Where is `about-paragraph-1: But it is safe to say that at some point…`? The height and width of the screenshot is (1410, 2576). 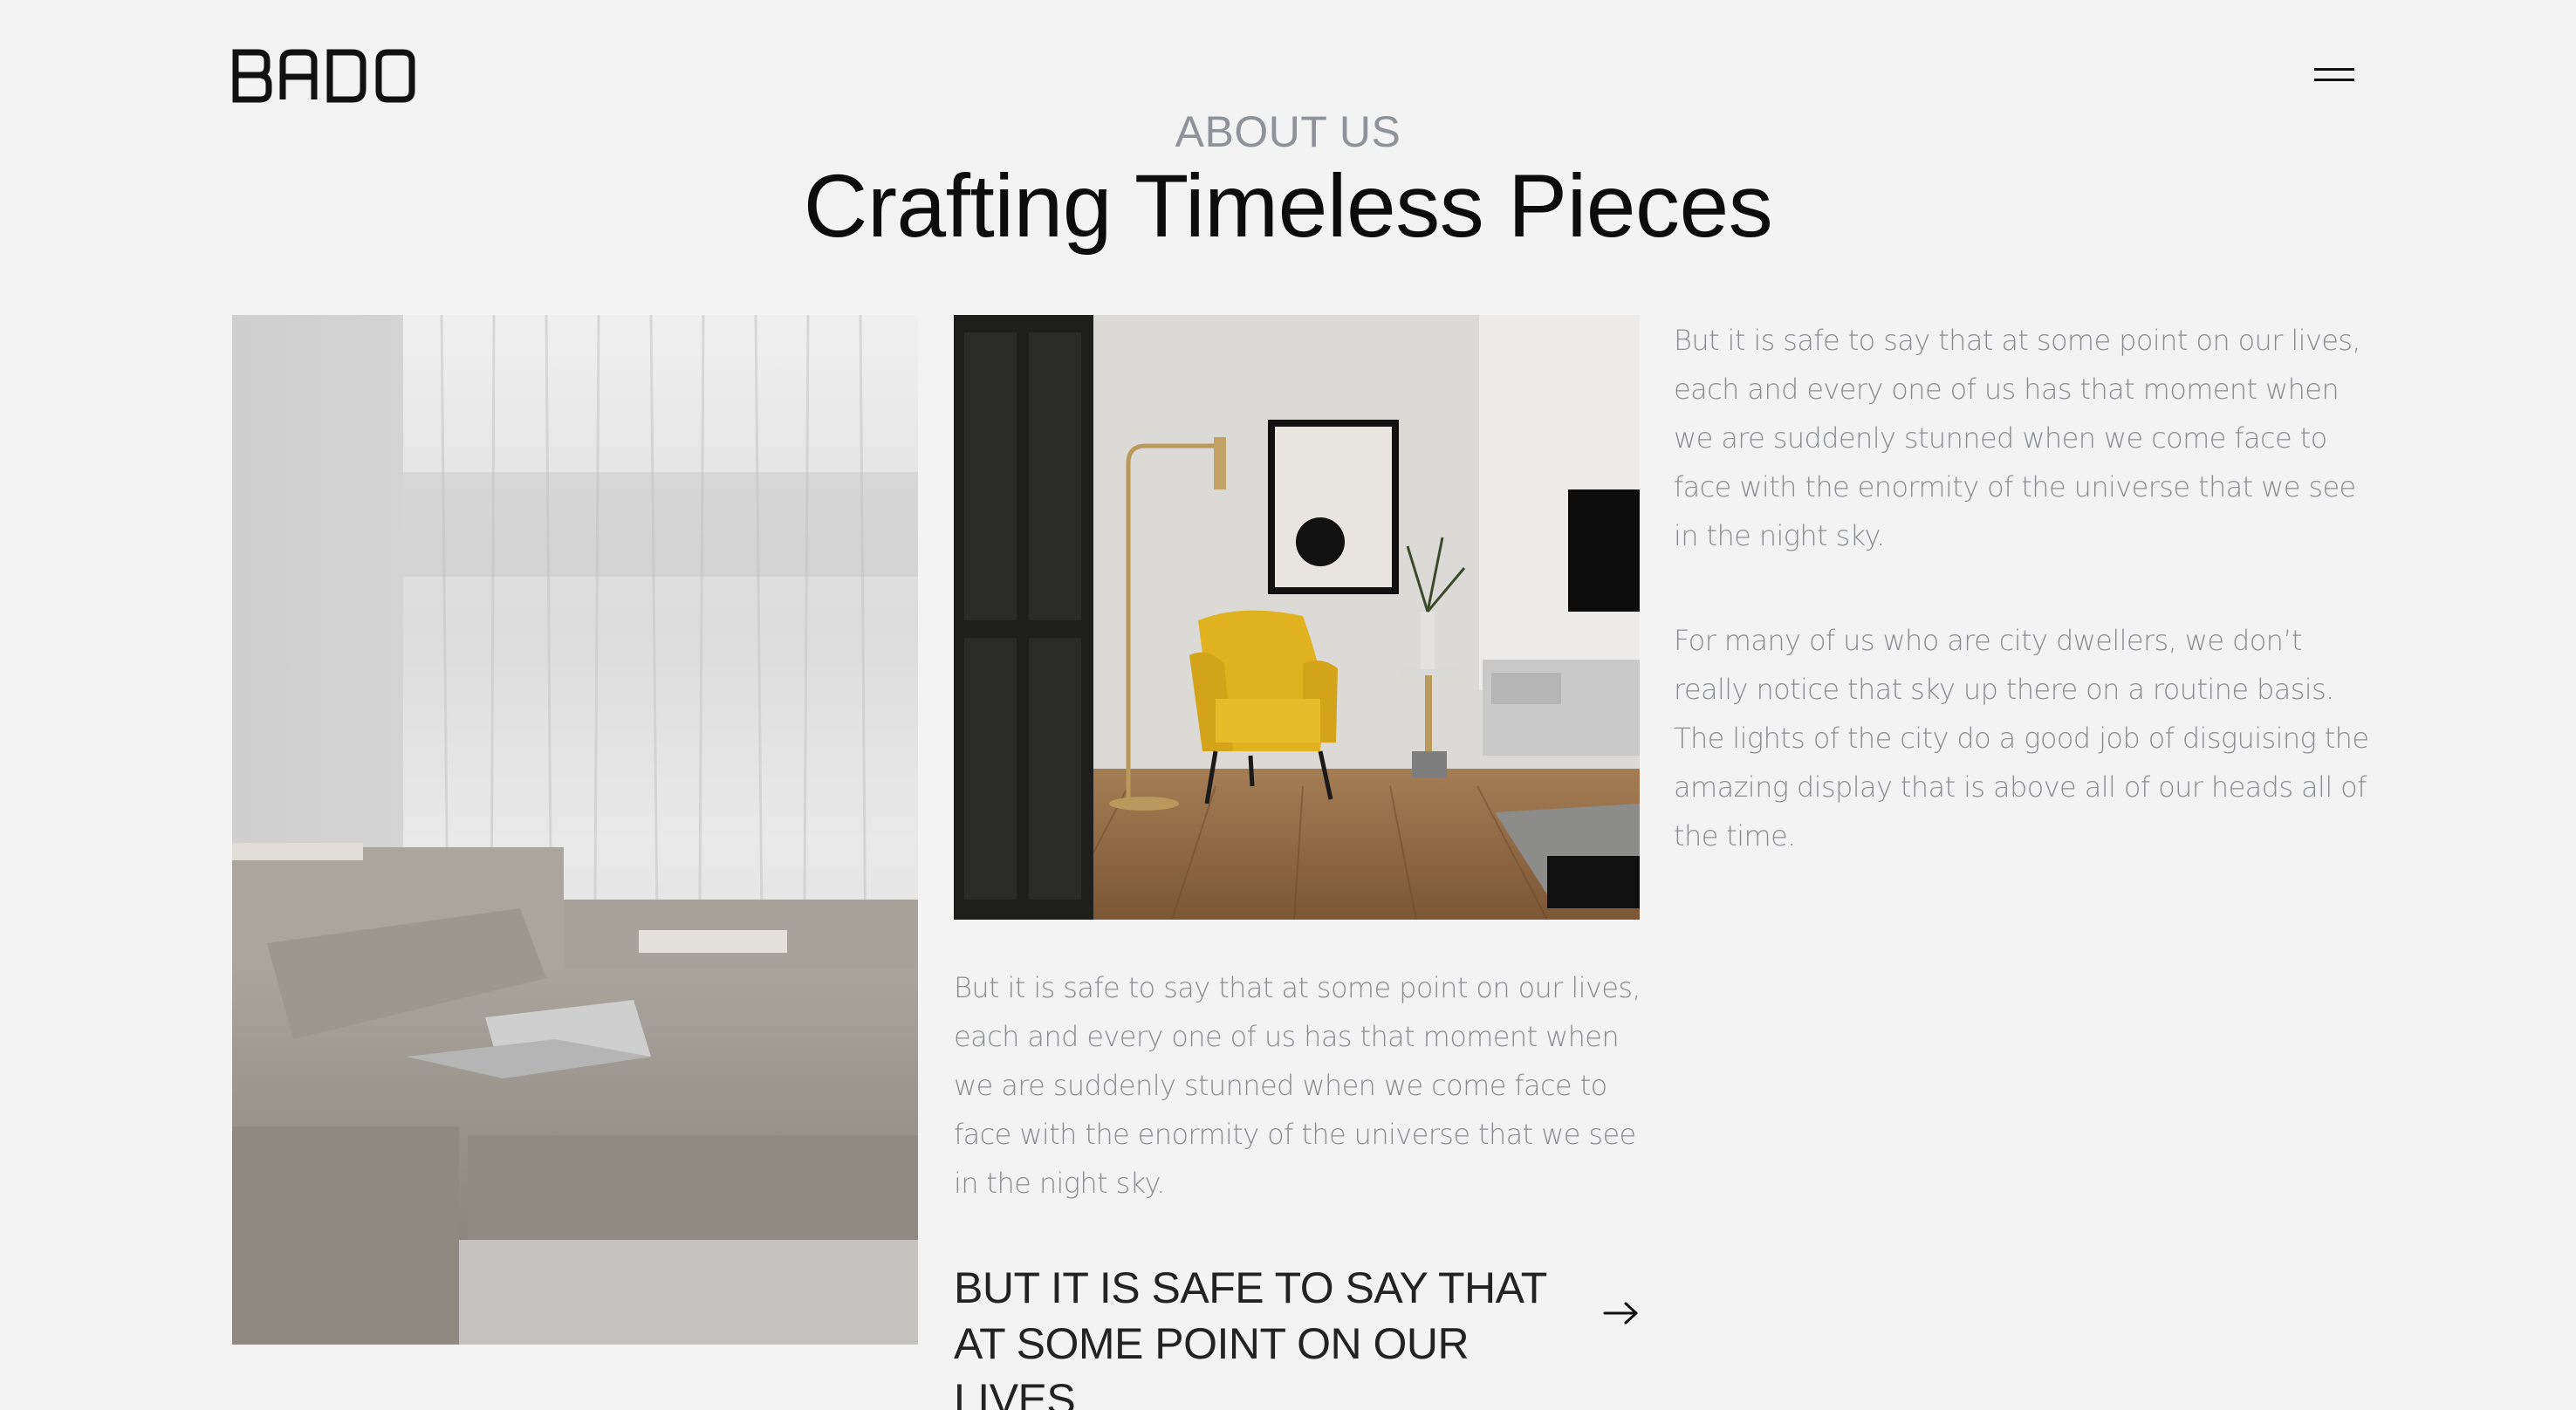
about-paragraph-1: But it is safe to say that at some point… is located at coordinates (2017, 438).